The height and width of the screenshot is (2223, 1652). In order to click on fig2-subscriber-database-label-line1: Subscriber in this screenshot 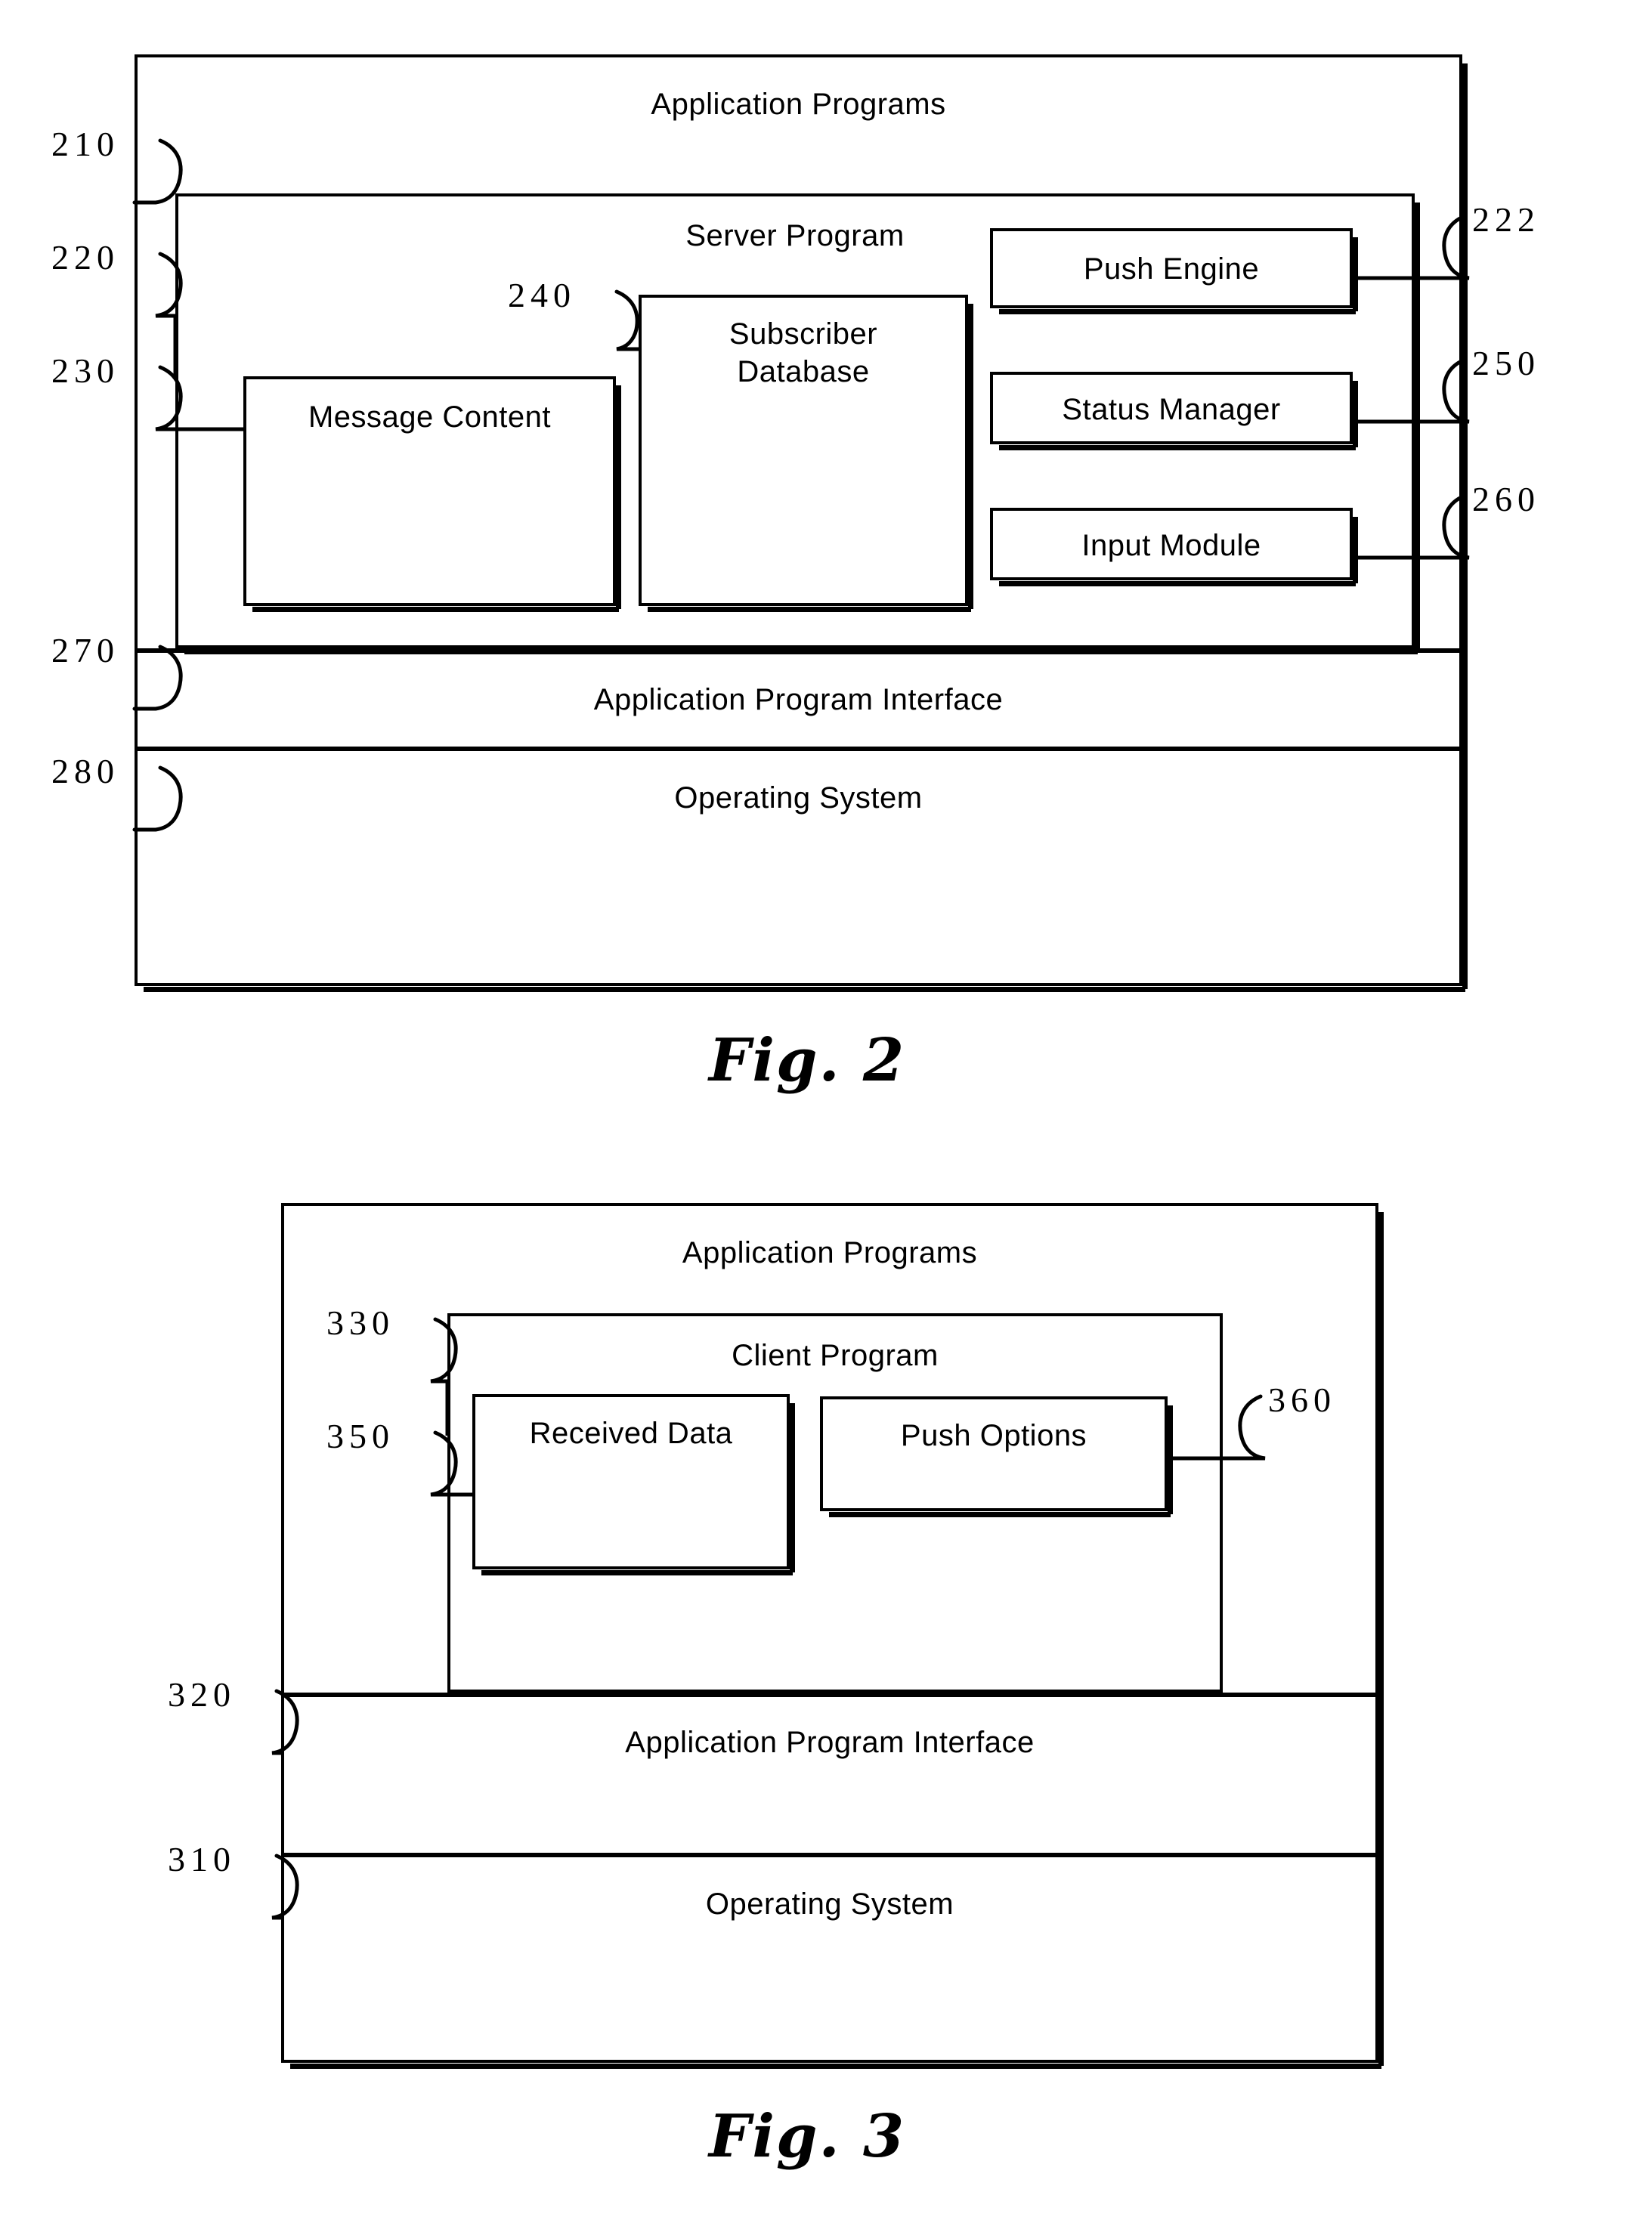, I will do `click(803, 334)`.